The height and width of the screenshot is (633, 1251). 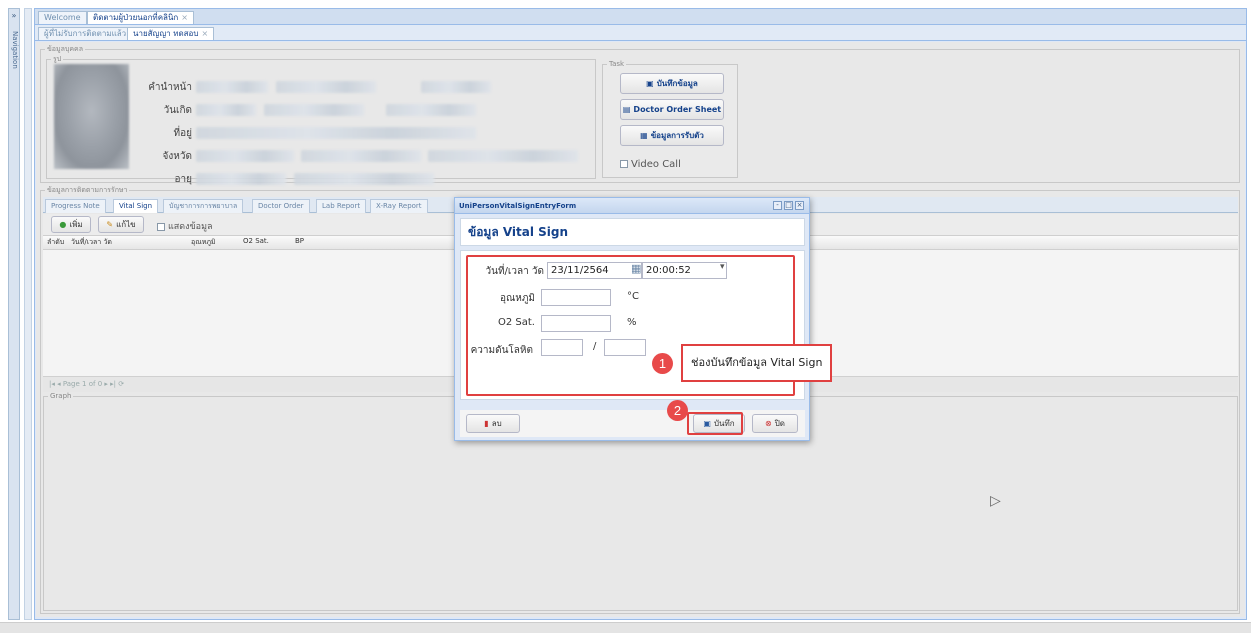 I want to click on tab-label: Welcome, so click(x=62, y=17).